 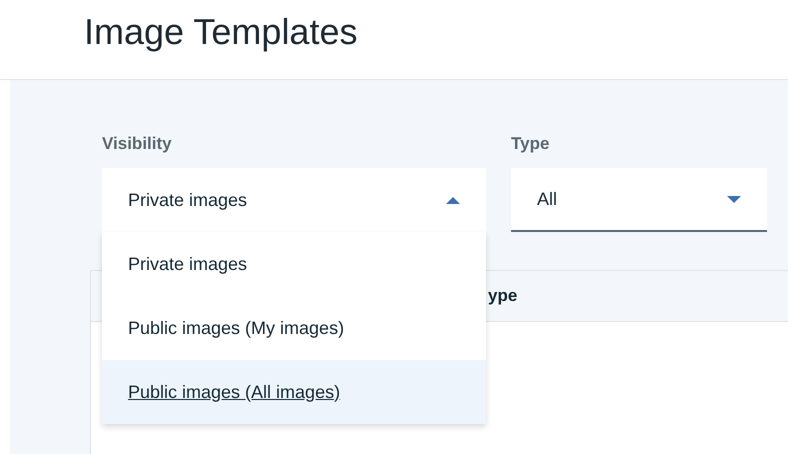 I want to click on dropdown: Private images, so click(x=294, y=200).